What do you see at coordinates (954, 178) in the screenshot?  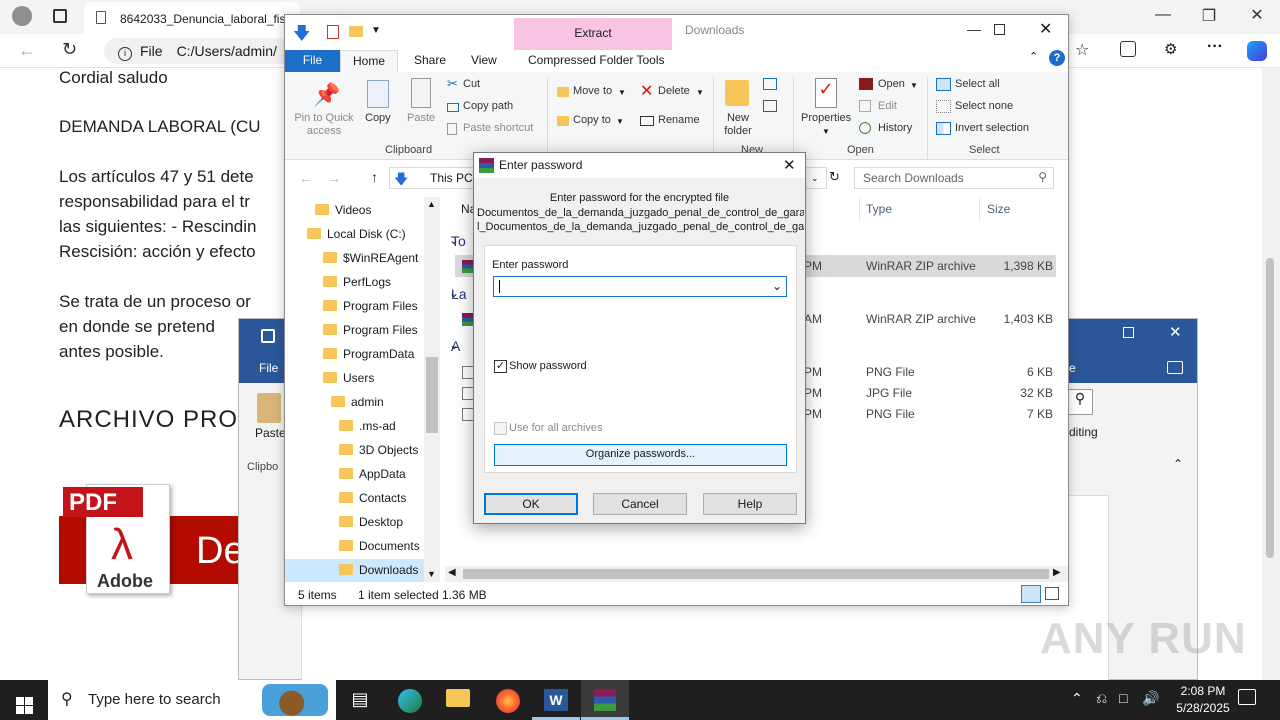 I see `search-input: Search Downloads ⚲` at bounding box center [954, 178].